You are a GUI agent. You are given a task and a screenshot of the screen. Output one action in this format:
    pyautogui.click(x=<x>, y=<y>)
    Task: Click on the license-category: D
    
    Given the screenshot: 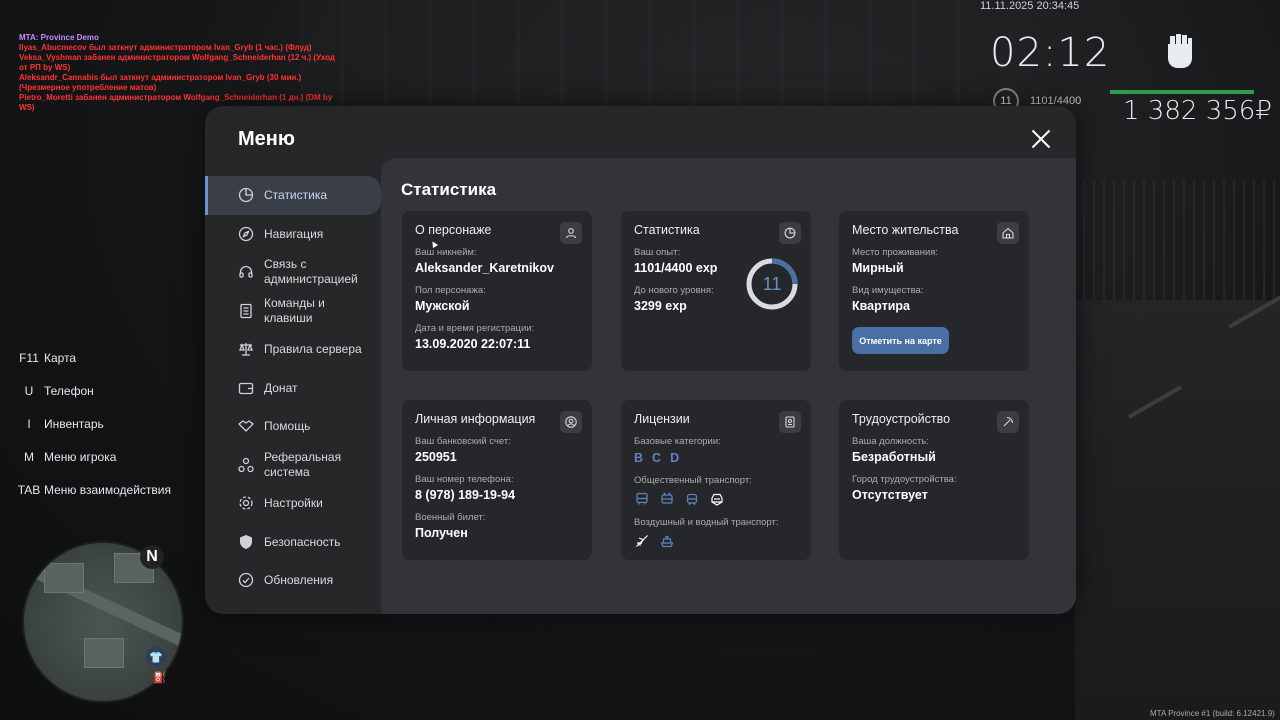 What is the action you would take?
    pyautogui.click(x=675, y=458)
    